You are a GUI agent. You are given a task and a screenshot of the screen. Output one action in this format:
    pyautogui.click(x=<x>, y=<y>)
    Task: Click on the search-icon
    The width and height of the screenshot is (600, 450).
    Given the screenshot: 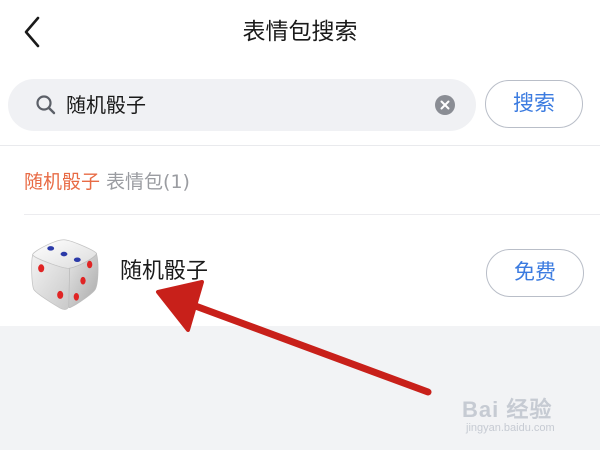 What is the action you would take?
    pyautogui.click(x=46, y=105)
    